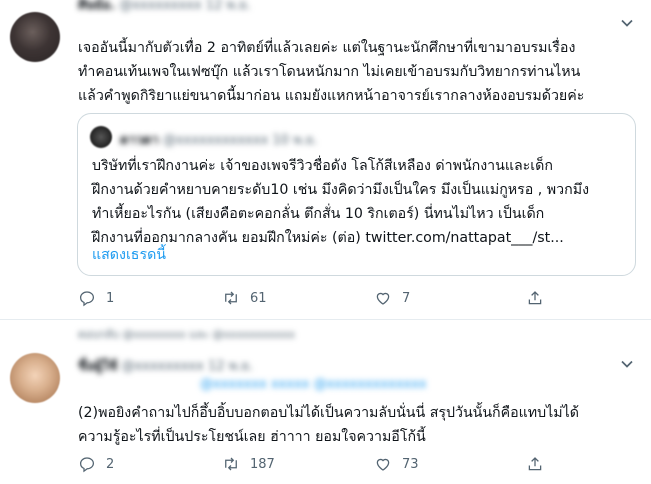  What do you see at coordinates (396, 464) in the screenshot?
I see `like-button: 73` at bounding box center [396, 464].